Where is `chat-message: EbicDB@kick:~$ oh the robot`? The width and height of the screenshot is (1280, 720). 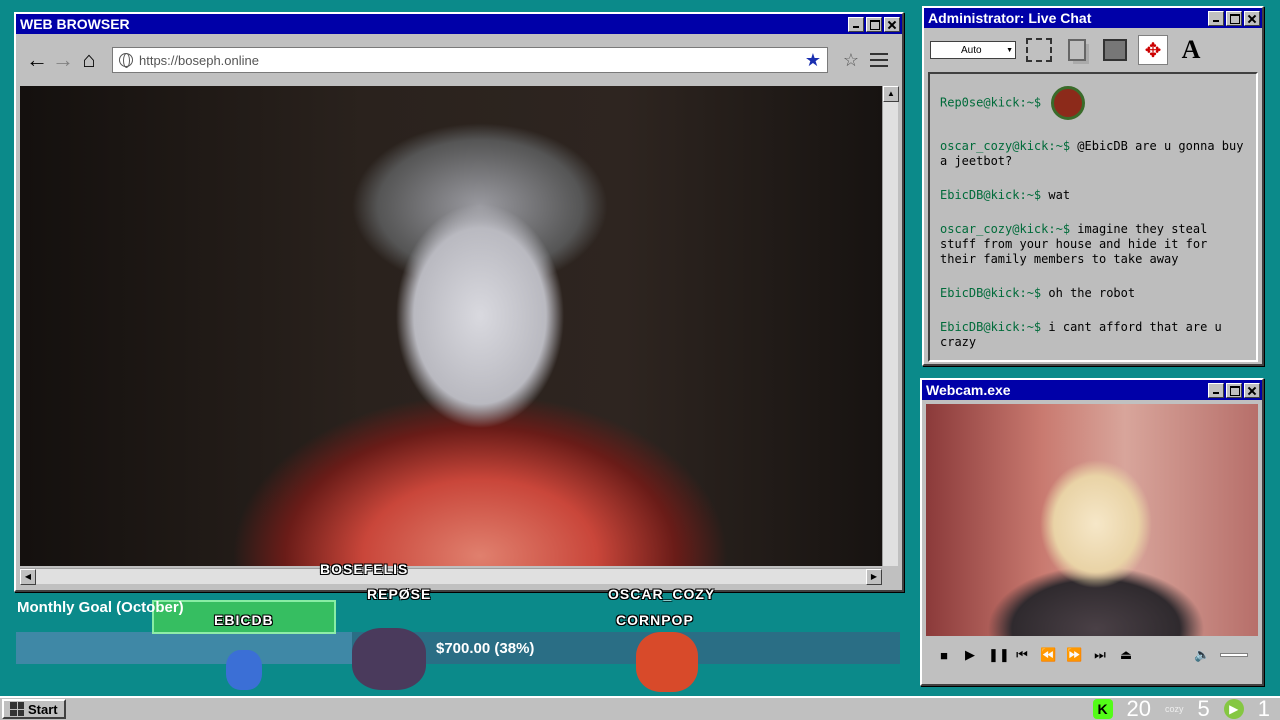
chat-message: EbicDB@kick:~$ oh the robot is located at coordinates (1093, 293).